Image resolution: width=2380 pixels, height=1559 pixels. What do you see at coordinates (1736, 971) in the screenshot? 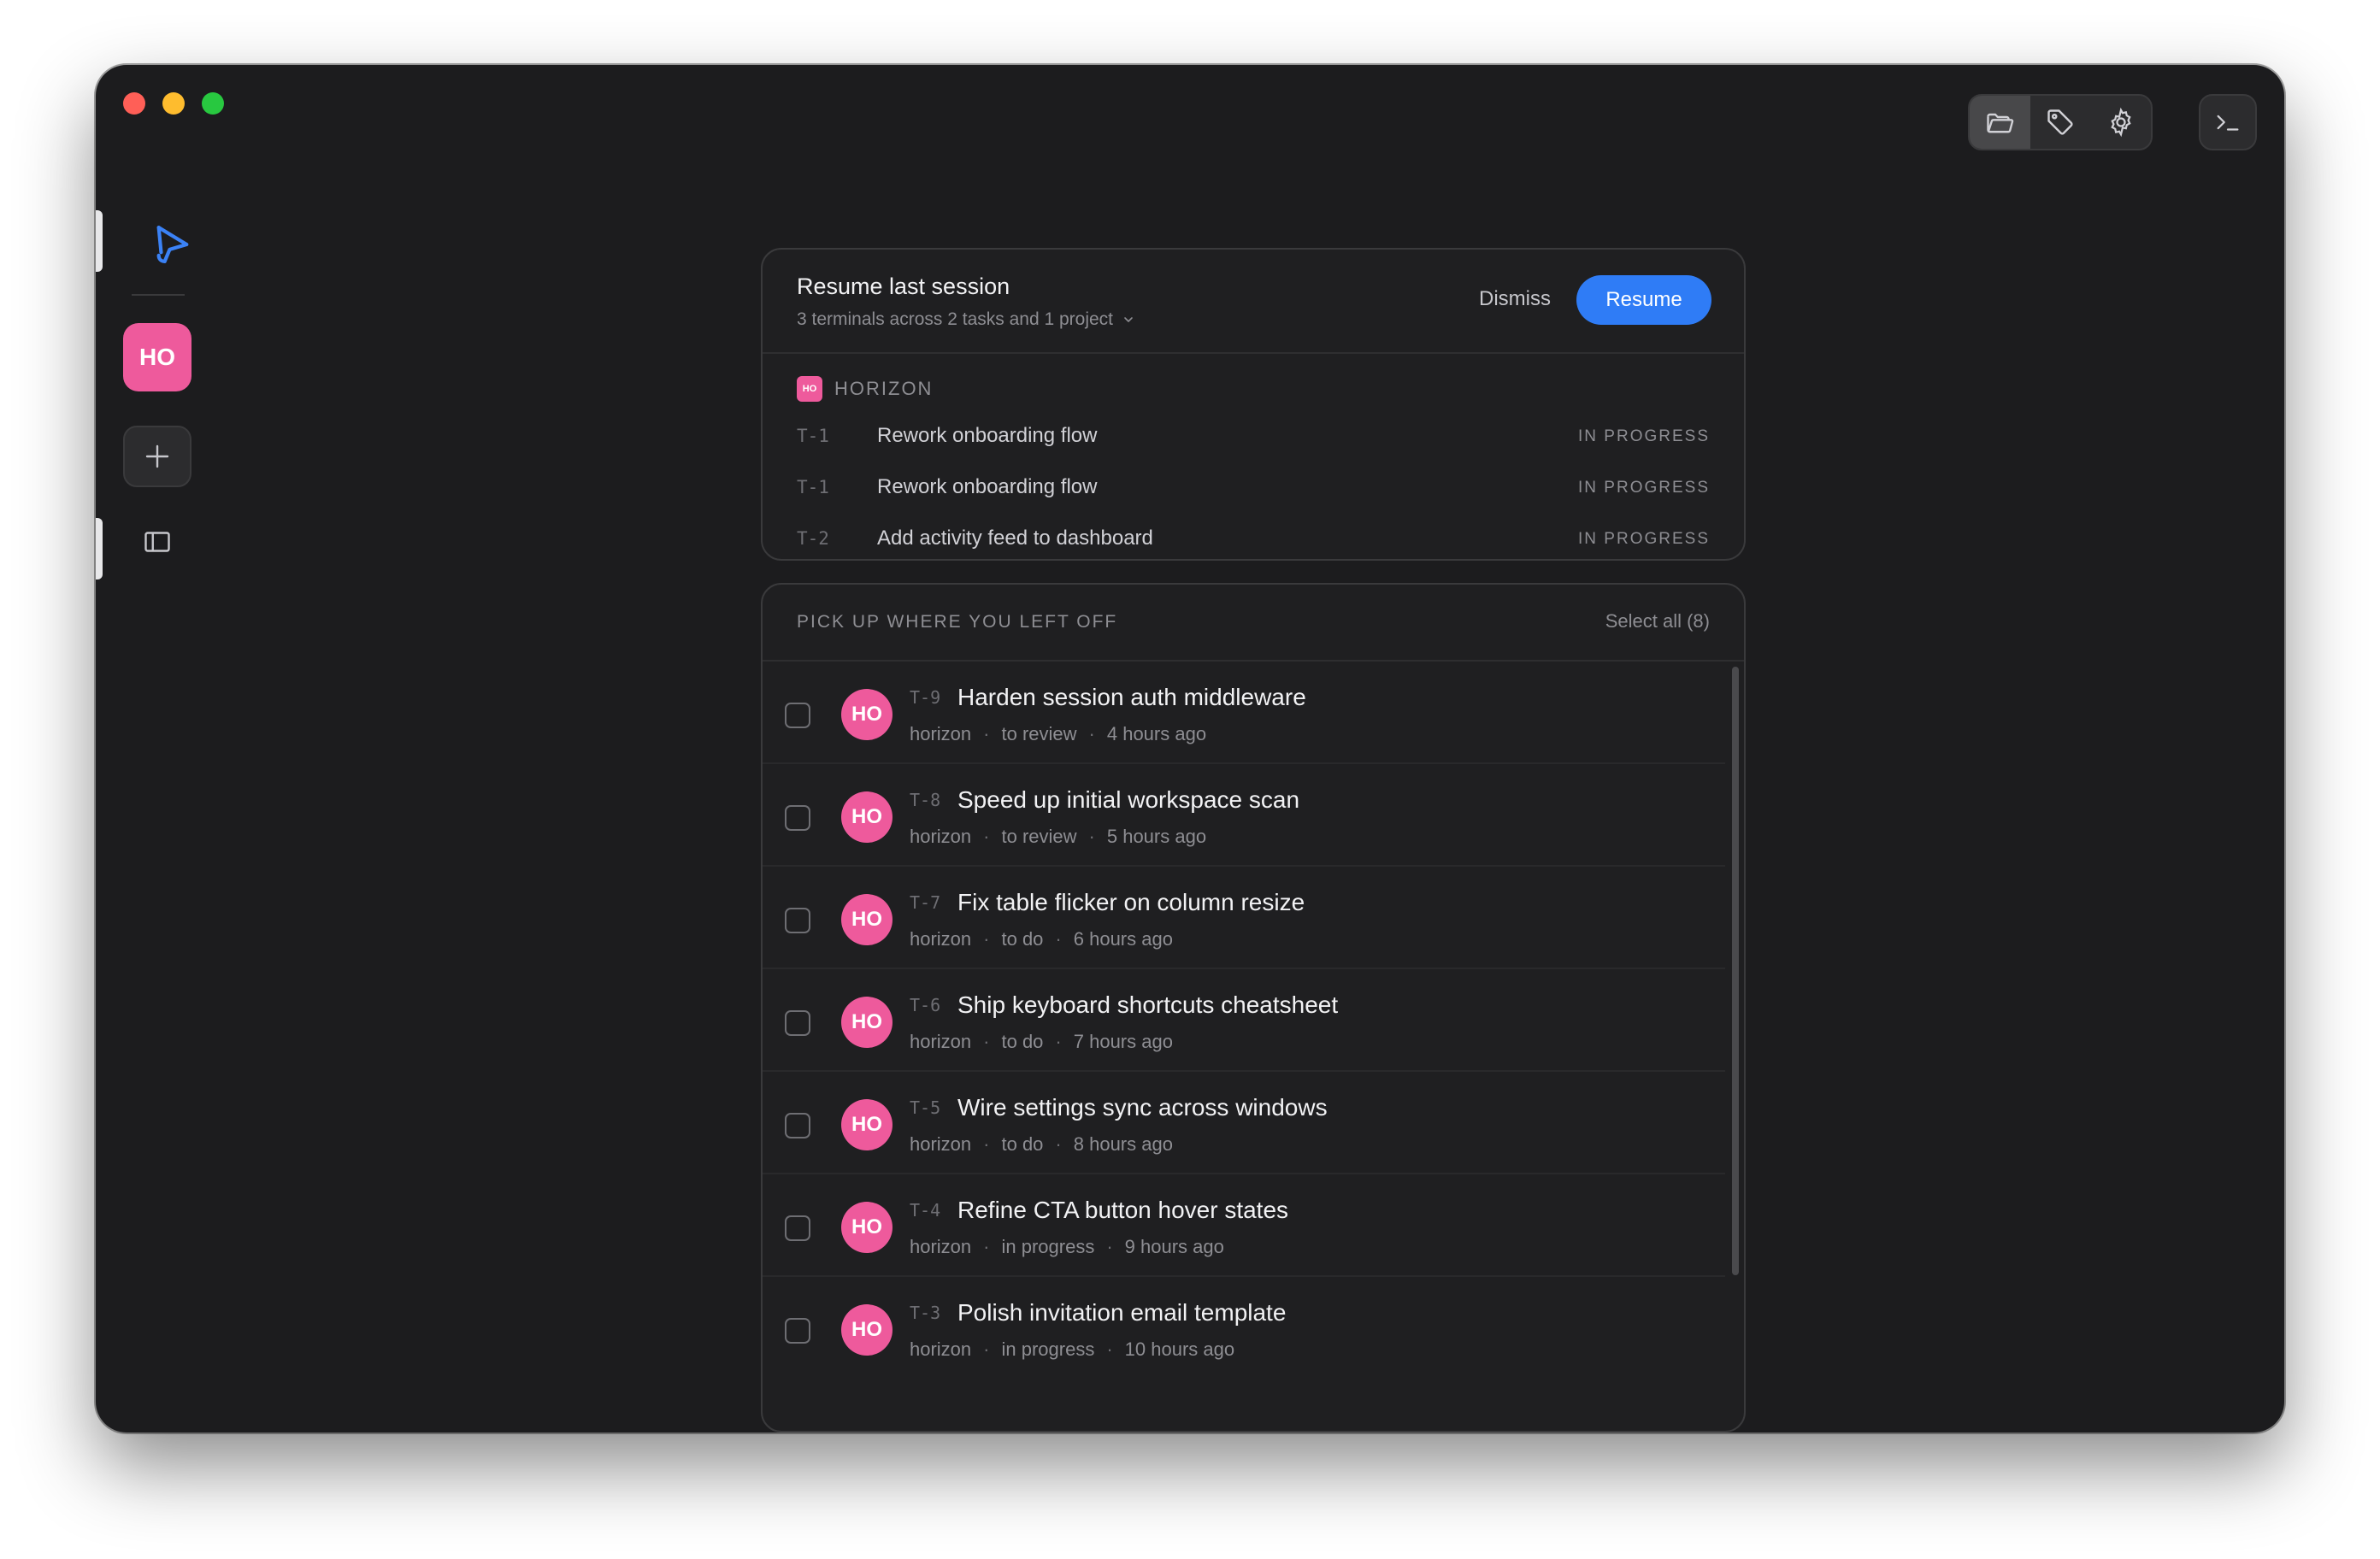
I see `list-scrollbar` at bounding box center [1736, 971].